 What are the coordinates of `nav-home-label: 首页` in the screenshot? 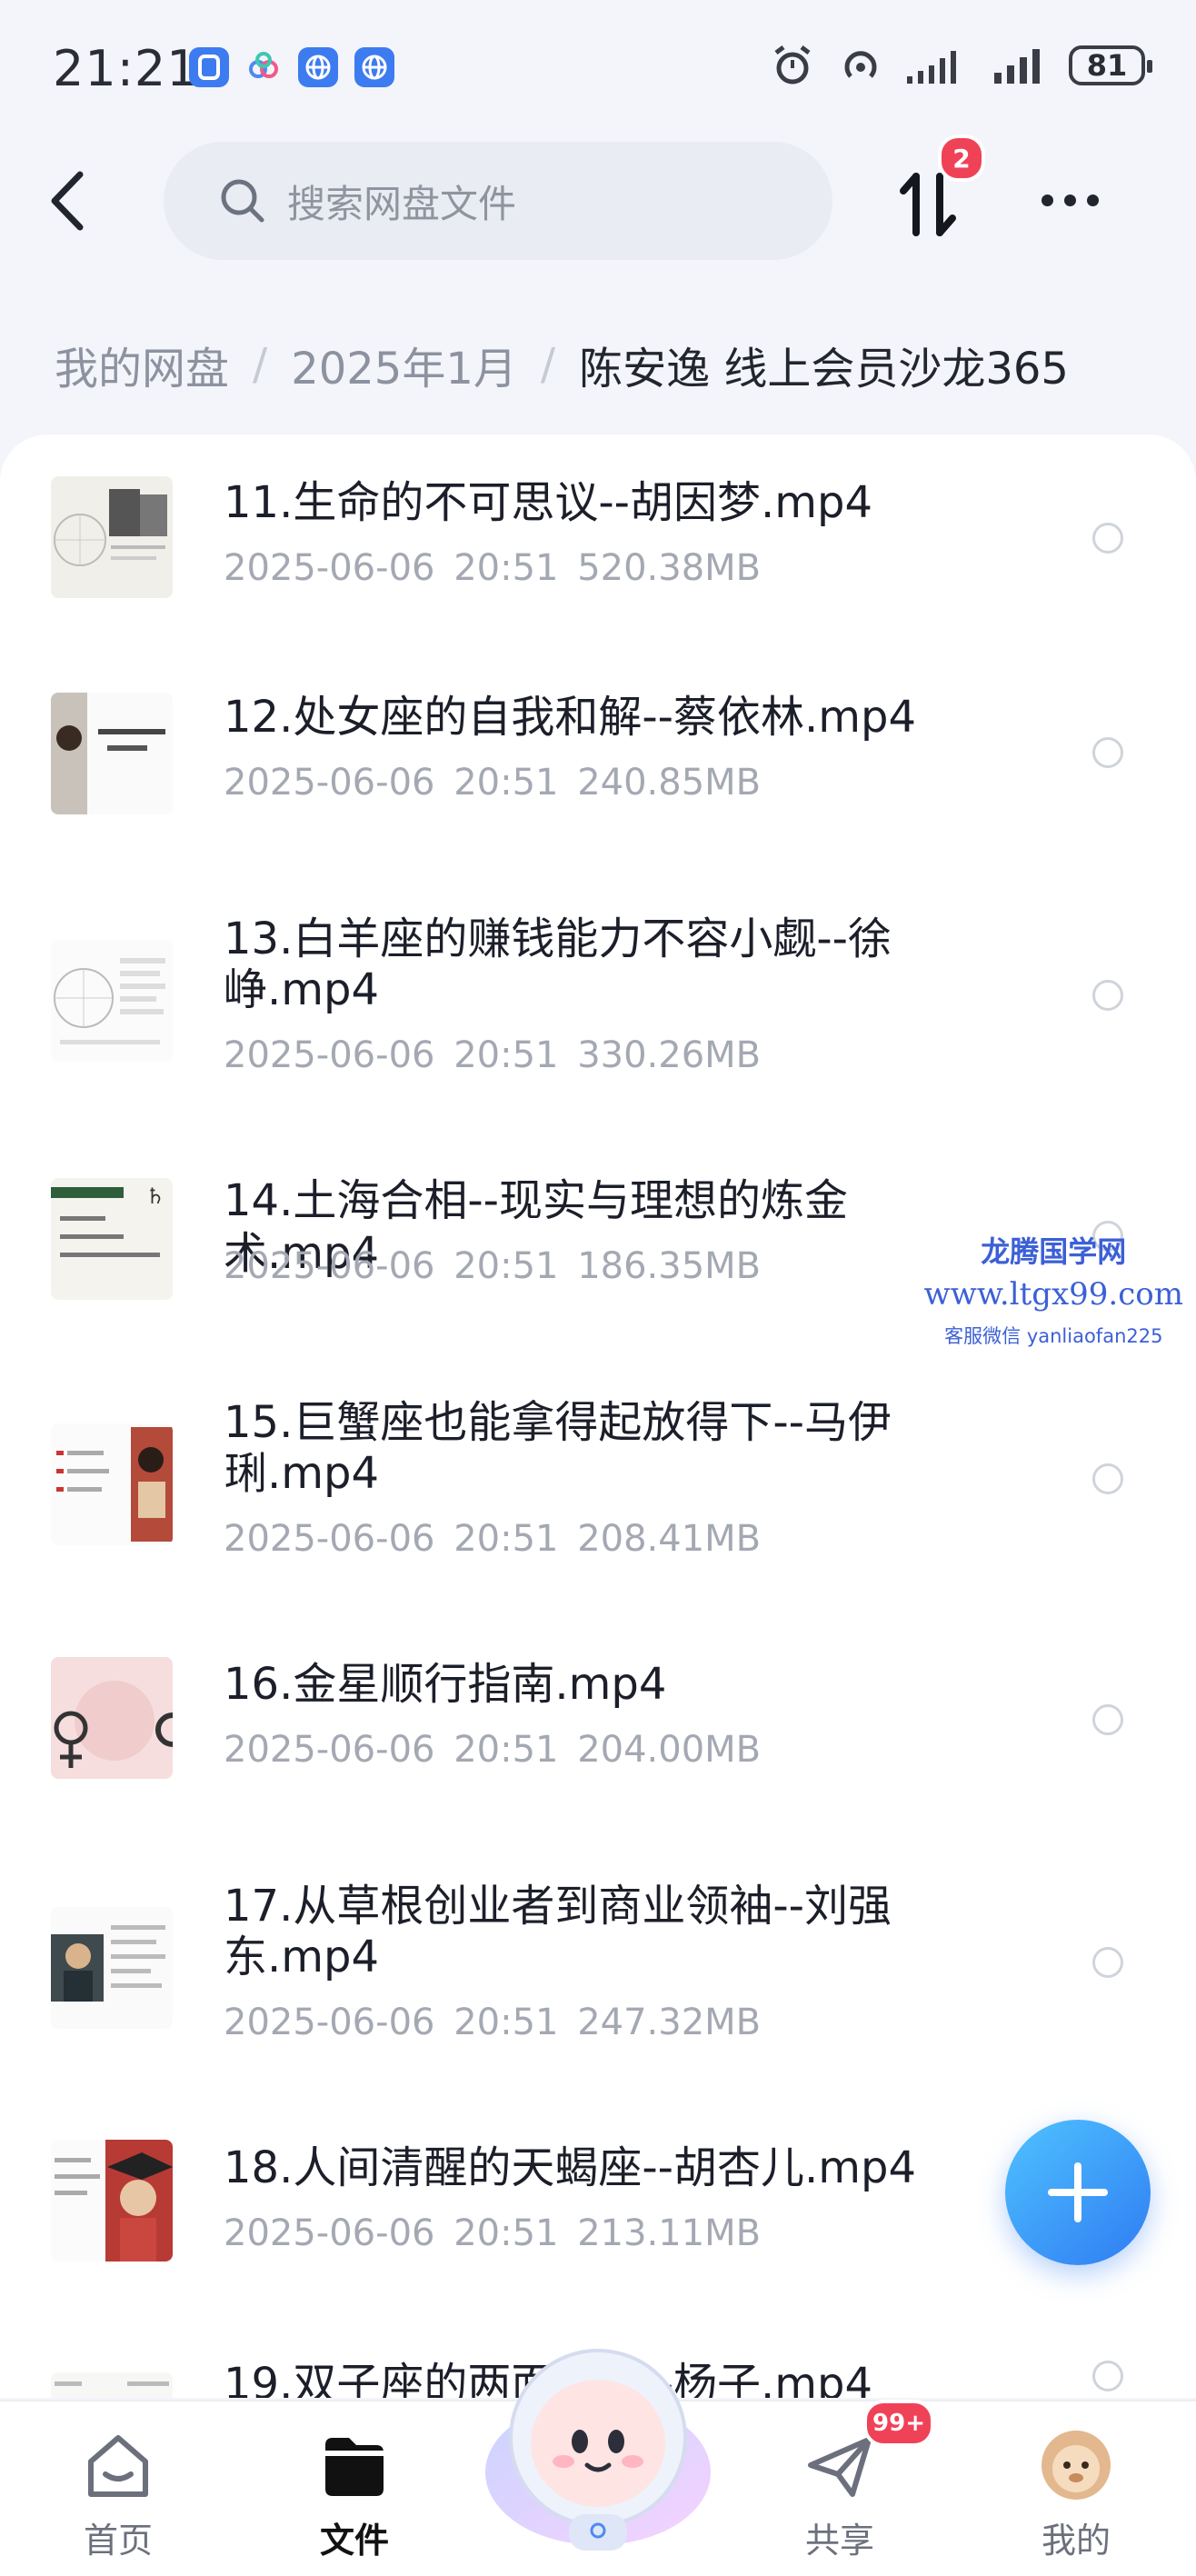 It's located at (118, 2541).